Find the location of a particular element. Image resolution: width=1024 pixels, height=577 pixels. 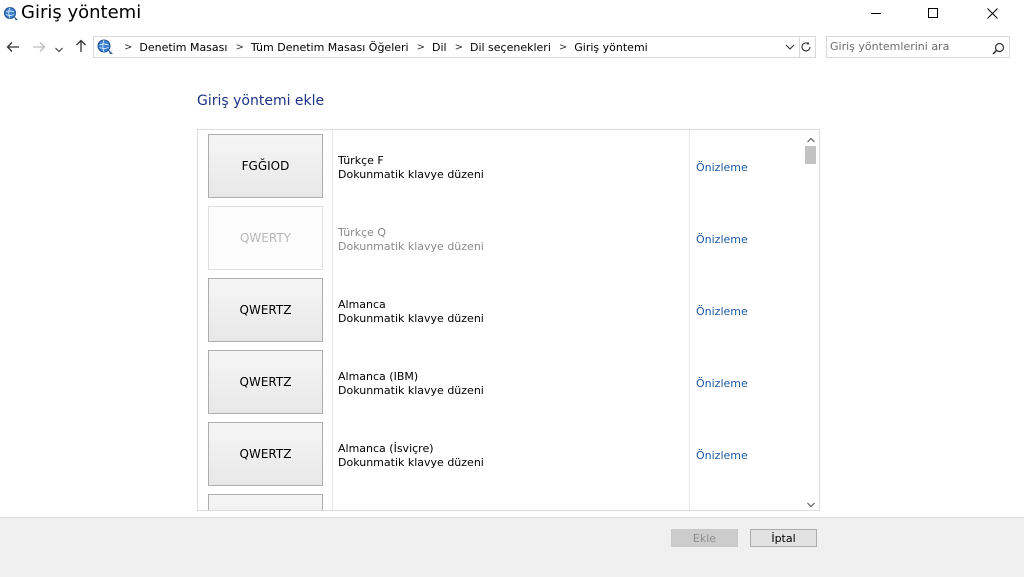

maximize-icon is located at coordinates (933, 13).